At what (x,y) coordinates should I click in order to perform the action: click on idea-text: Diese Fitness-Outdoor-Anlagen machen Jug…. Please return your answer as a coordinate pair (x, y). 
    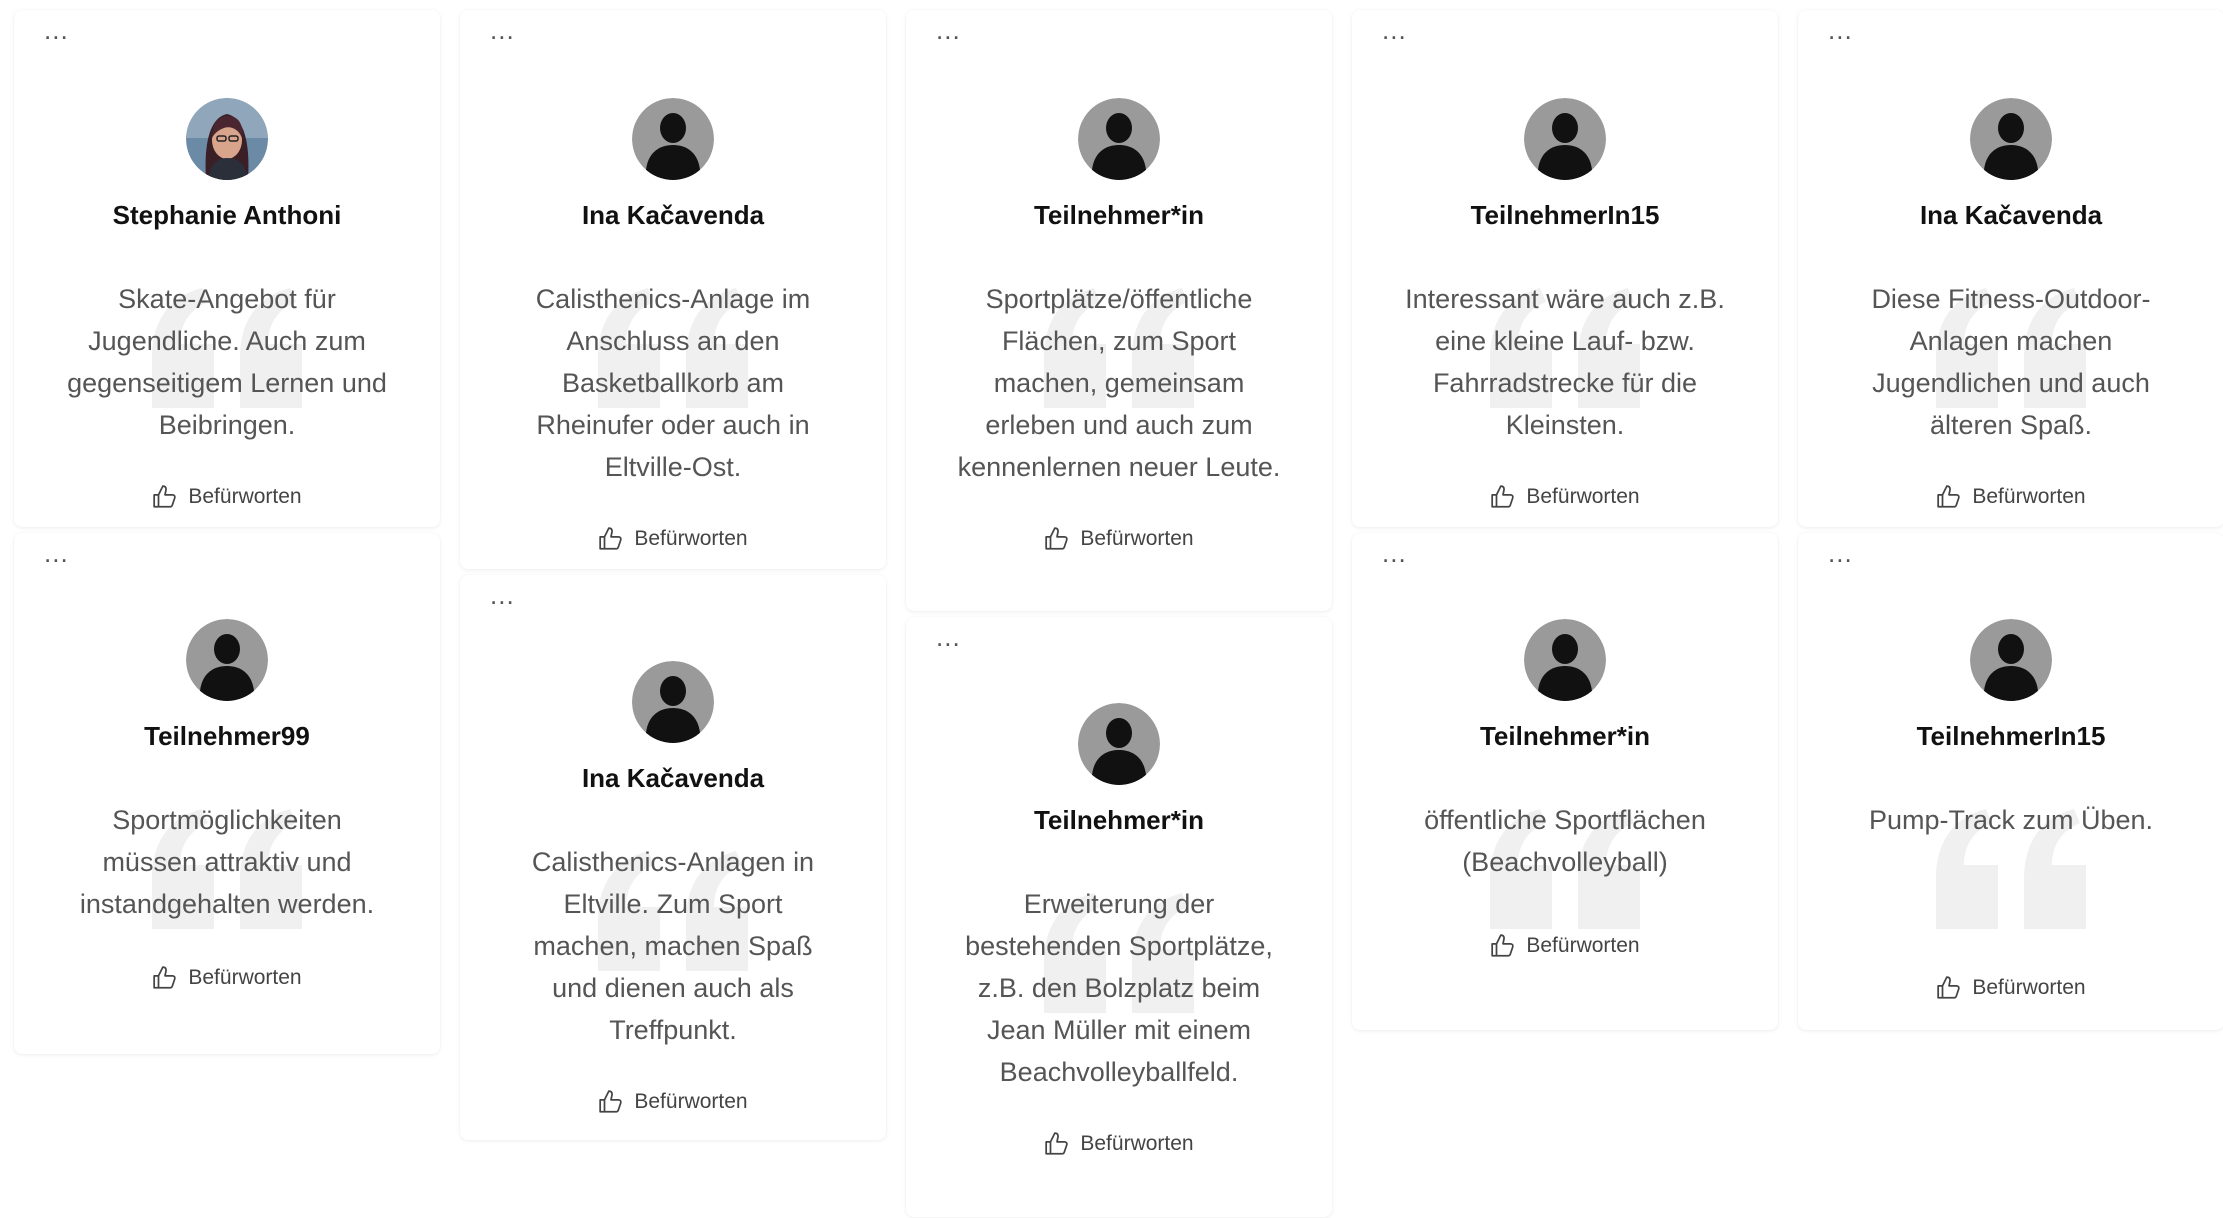
    Looking at the image, I should click on (2011, 362).